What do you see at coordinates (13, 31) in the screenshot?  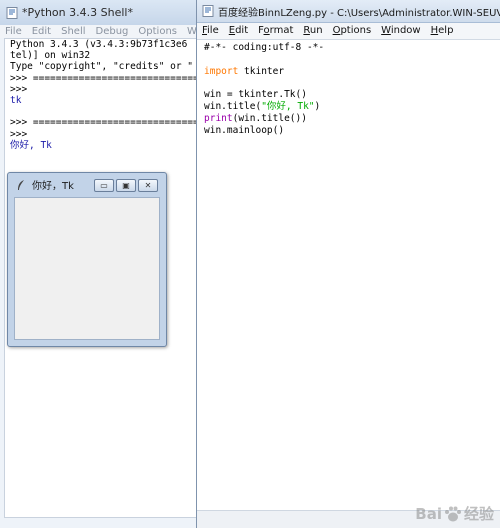 I see `shell-menu-file: File` at bounding box center [13, 31].